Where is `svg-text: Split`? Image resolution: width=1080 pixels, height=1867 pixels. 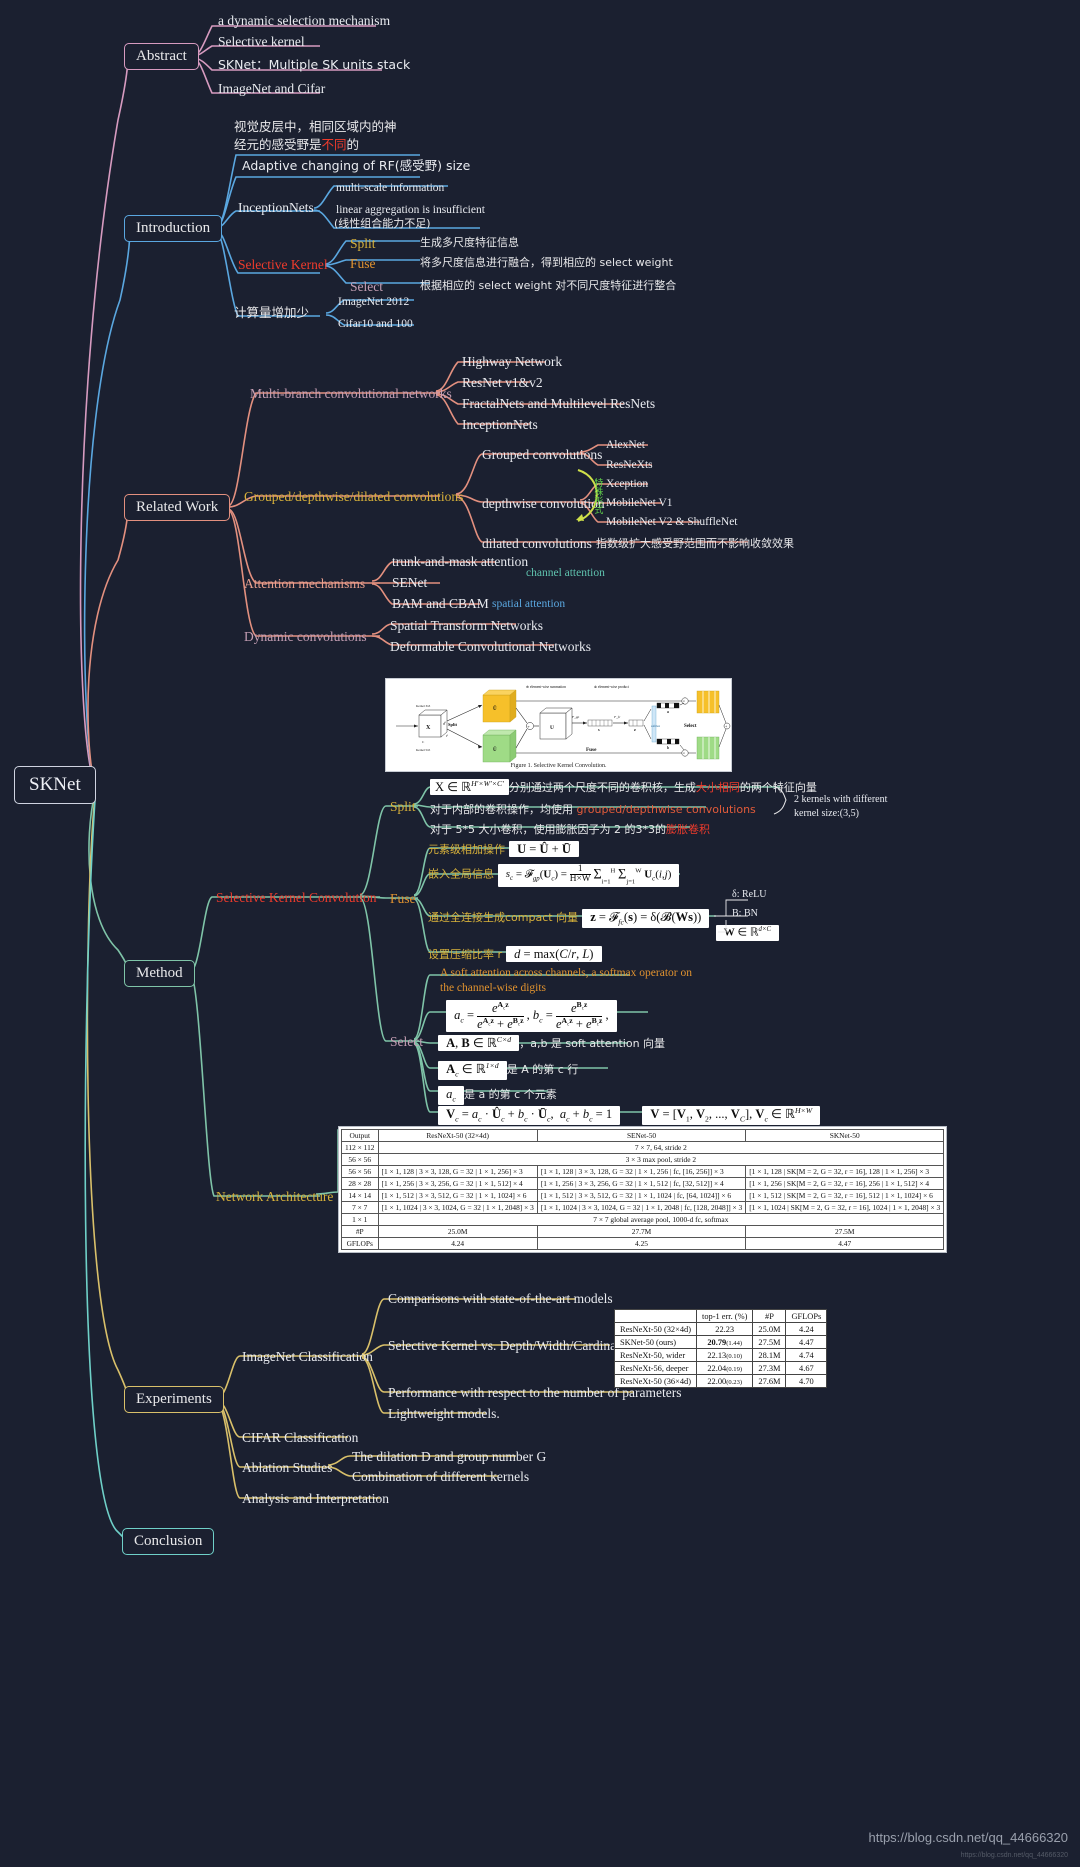 svg-text: Split is located at coordinates (453, 724).